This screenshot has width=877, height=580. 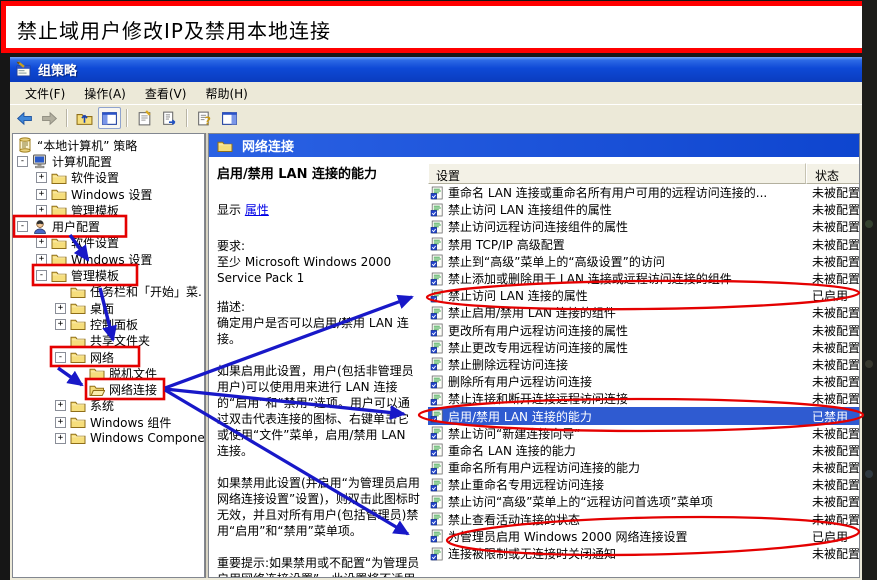 I want to click on tree-item-12: 共享文件夹, so click(x=108, y=341).